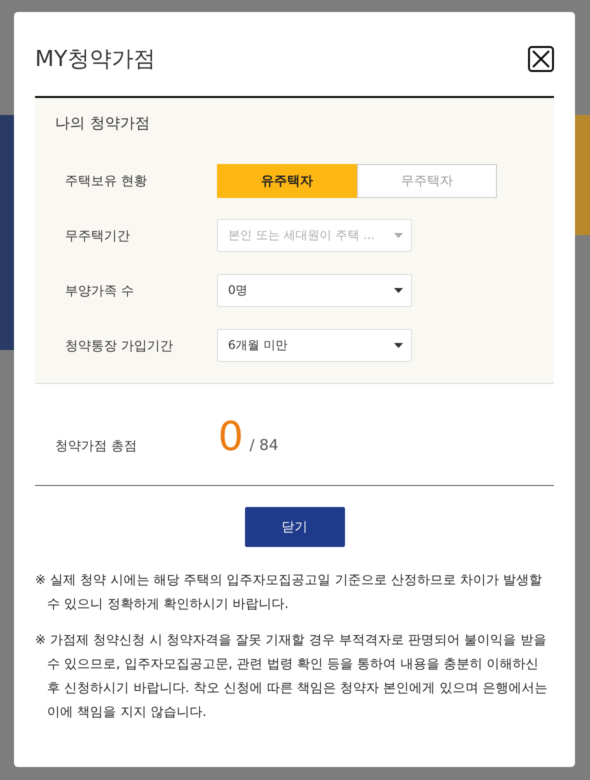 The height and width of the screenshot is (780, 590). Describe the element at coordinates (100, 291) in the screenshot. I see `field-label: 부양가족 수` at that location.